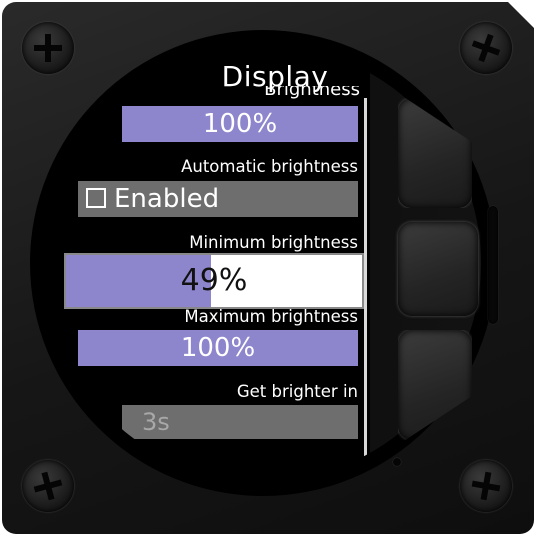 This screenshot has width=536, height=536. I want to click on minimum-brightness-label: Minimum brightness, so click(273, 242).